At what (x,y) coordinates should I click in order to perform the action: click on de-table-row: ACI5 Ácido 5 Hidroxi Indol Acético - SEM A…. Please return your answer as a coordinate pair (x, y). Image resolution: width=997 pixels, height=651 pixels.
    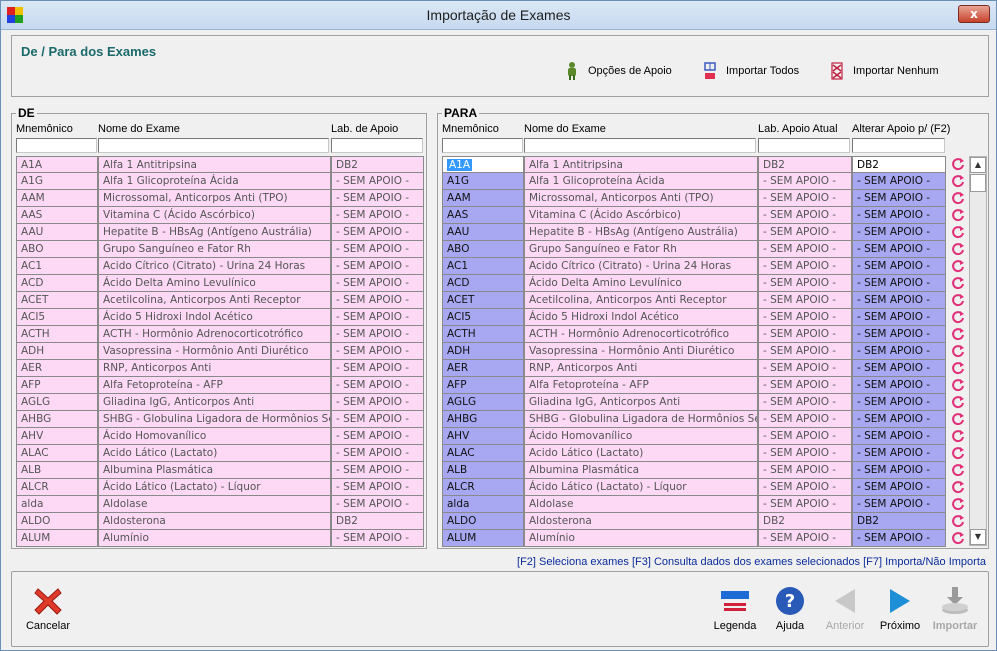
    Looking at the image, I should click on (220, 317).